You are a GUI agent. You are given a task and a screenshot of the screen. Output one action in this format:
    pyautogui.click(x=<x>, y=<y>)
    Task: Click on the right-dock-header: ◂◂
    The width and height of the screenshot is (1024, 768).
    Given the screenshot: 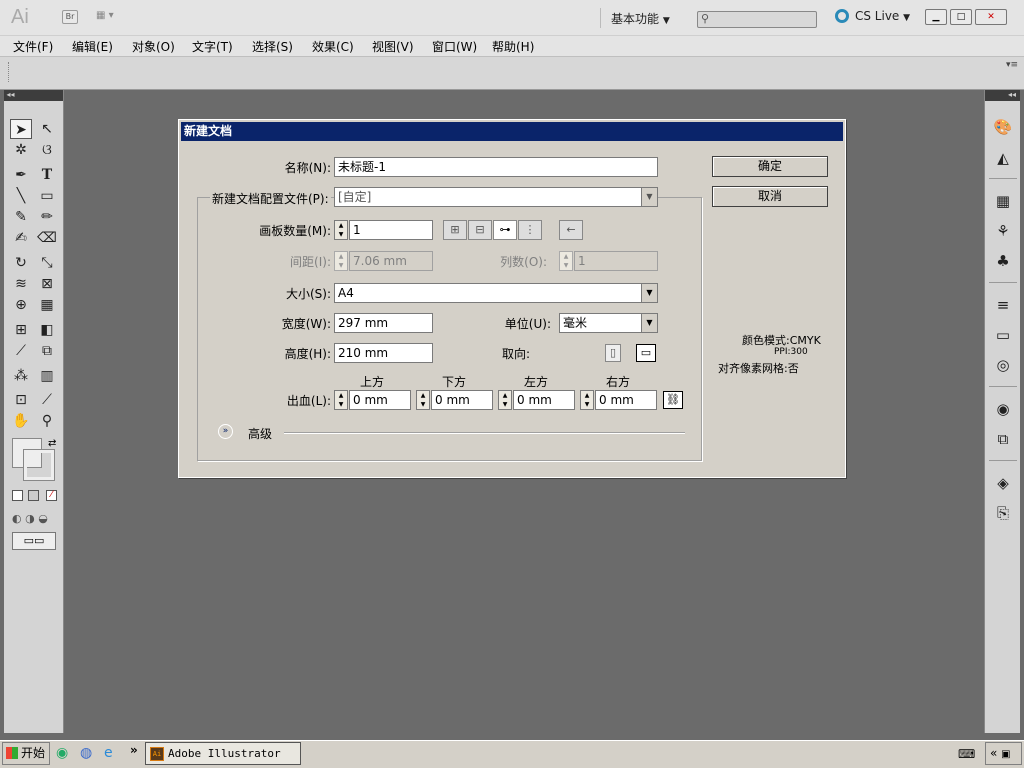 What is the action you would take?
    pyautogui.click(x=1002, y=95)
    